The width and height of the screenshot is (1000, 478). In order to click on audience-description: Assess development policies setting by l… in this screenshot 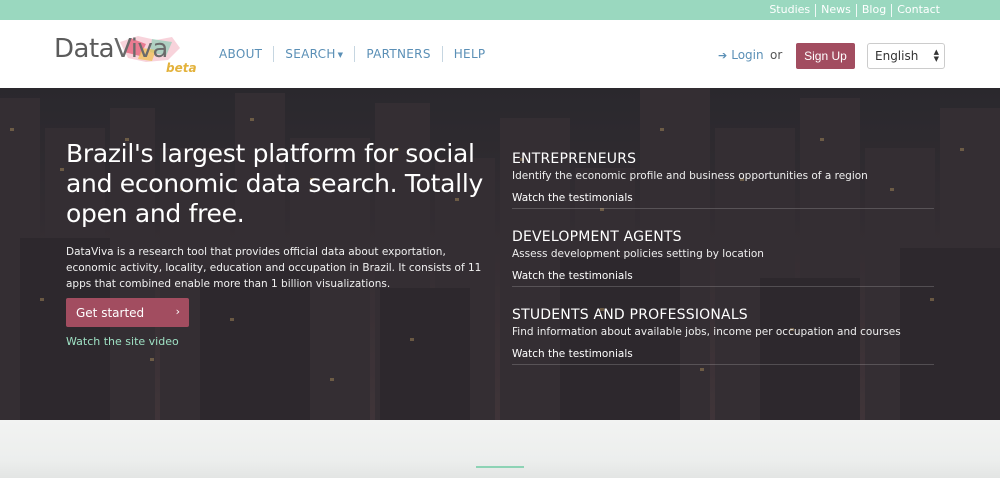, I will do `click(638, 254)`.